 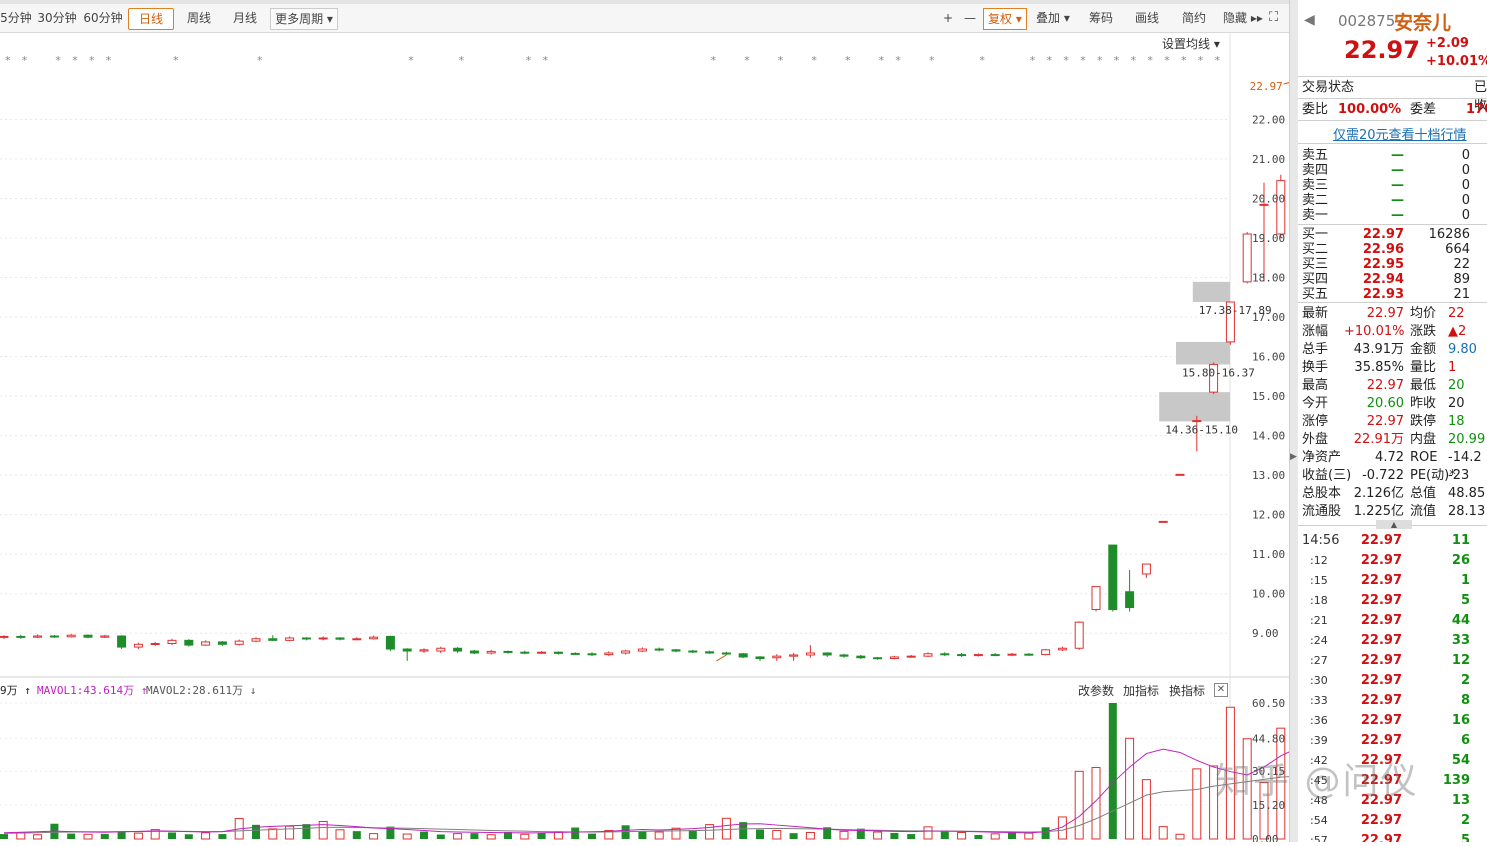 What do you see at coordinates (1147, 18) in the screenshot?
I see `draw-line-button: 画线` at bounding box center [1147, 18].